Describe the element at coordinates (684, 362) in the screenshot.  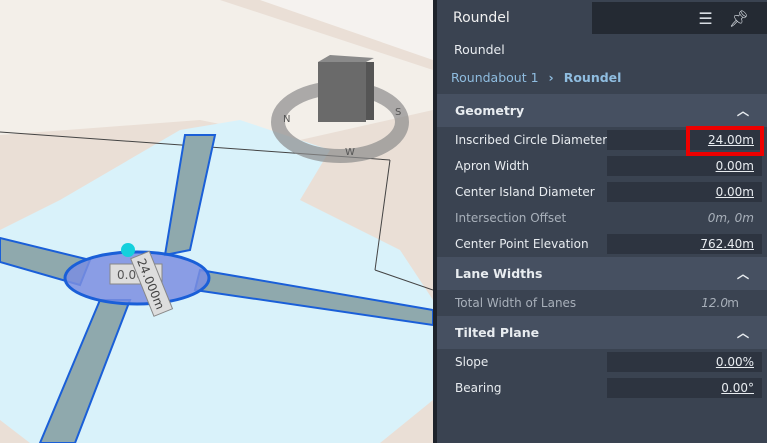
I see `slope-field: 0.00%` at that location.